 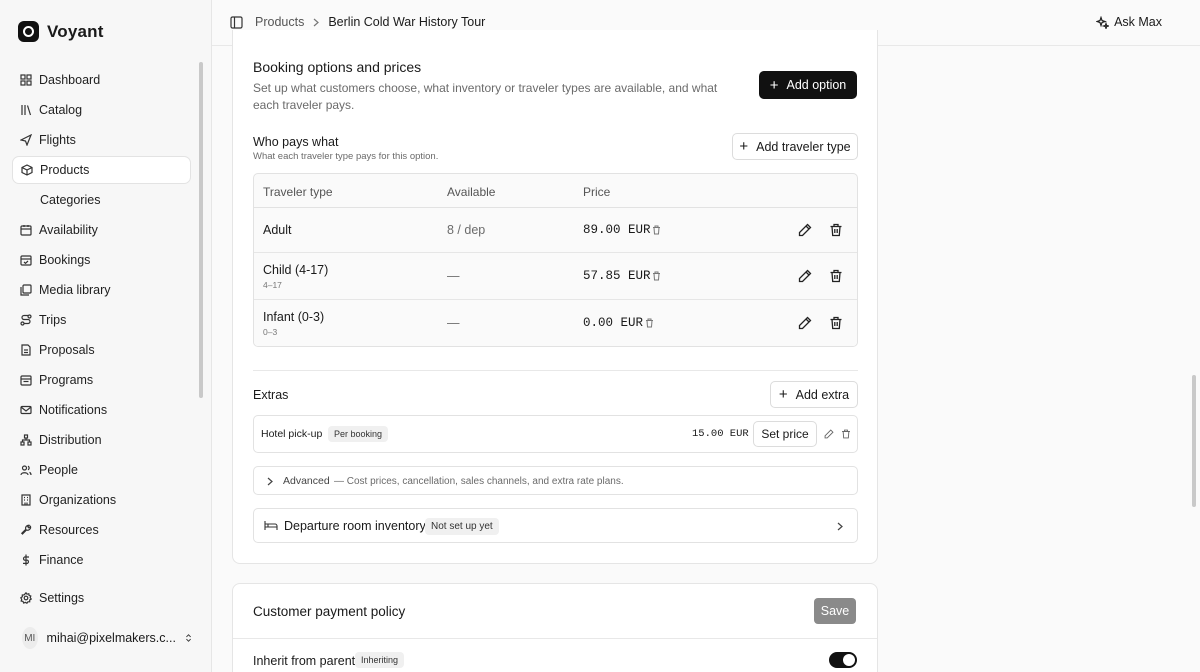 I want to click on wrench-icon, so click(x=26, y=529).